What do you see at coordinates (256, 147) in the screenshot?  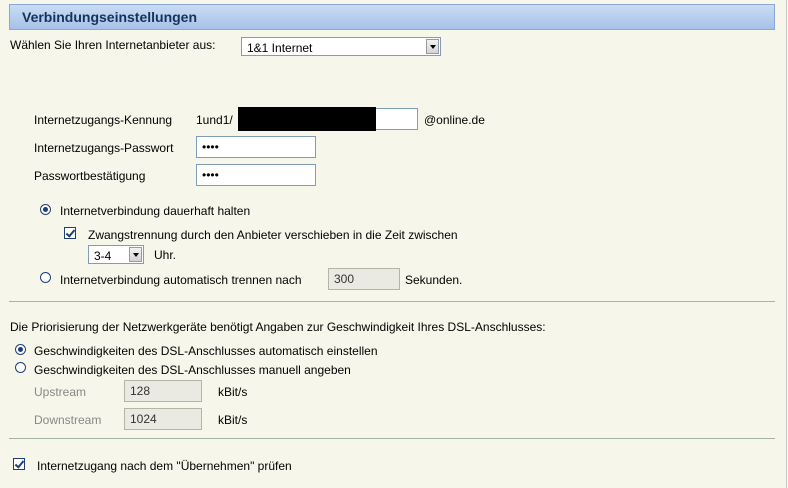 I see `passwort-input: ••••` at bounding box center [256, 147].